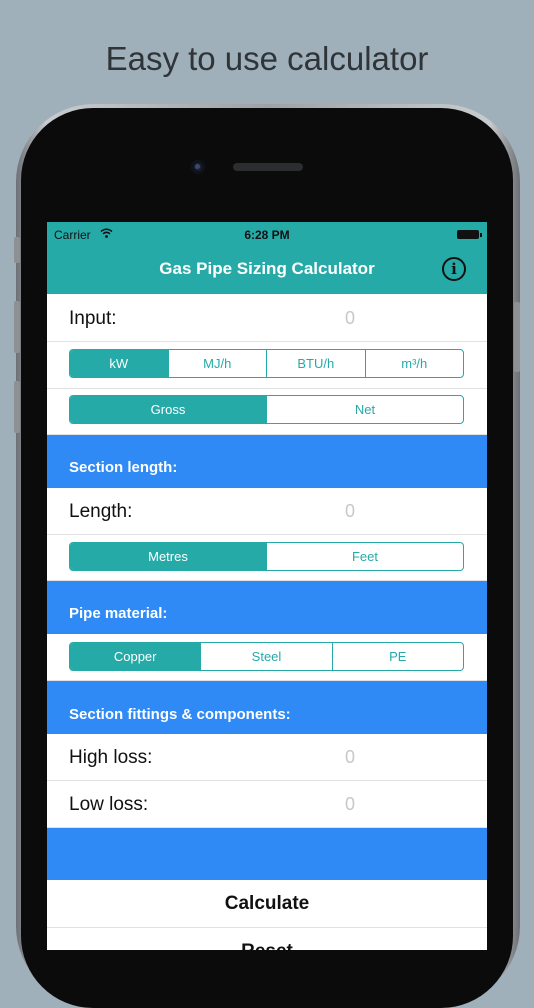 This screenshot has height=1008, width=534. I want to click on length-row: Length: 0, so click(267, 511).